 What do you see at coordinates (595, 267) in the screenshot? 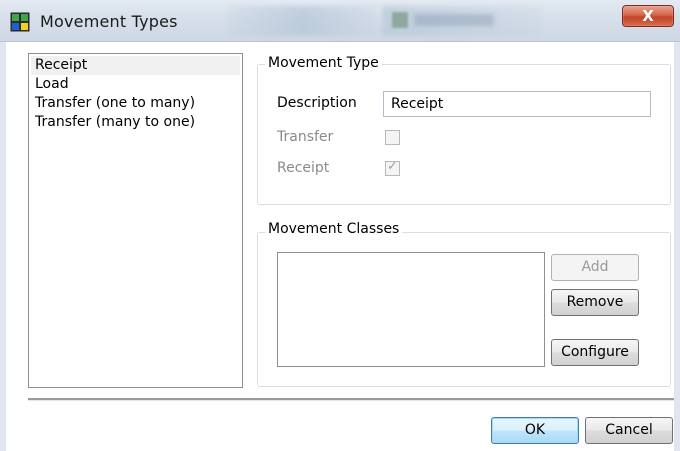
I see `add-button: Add` at bounding box center [595, 267].